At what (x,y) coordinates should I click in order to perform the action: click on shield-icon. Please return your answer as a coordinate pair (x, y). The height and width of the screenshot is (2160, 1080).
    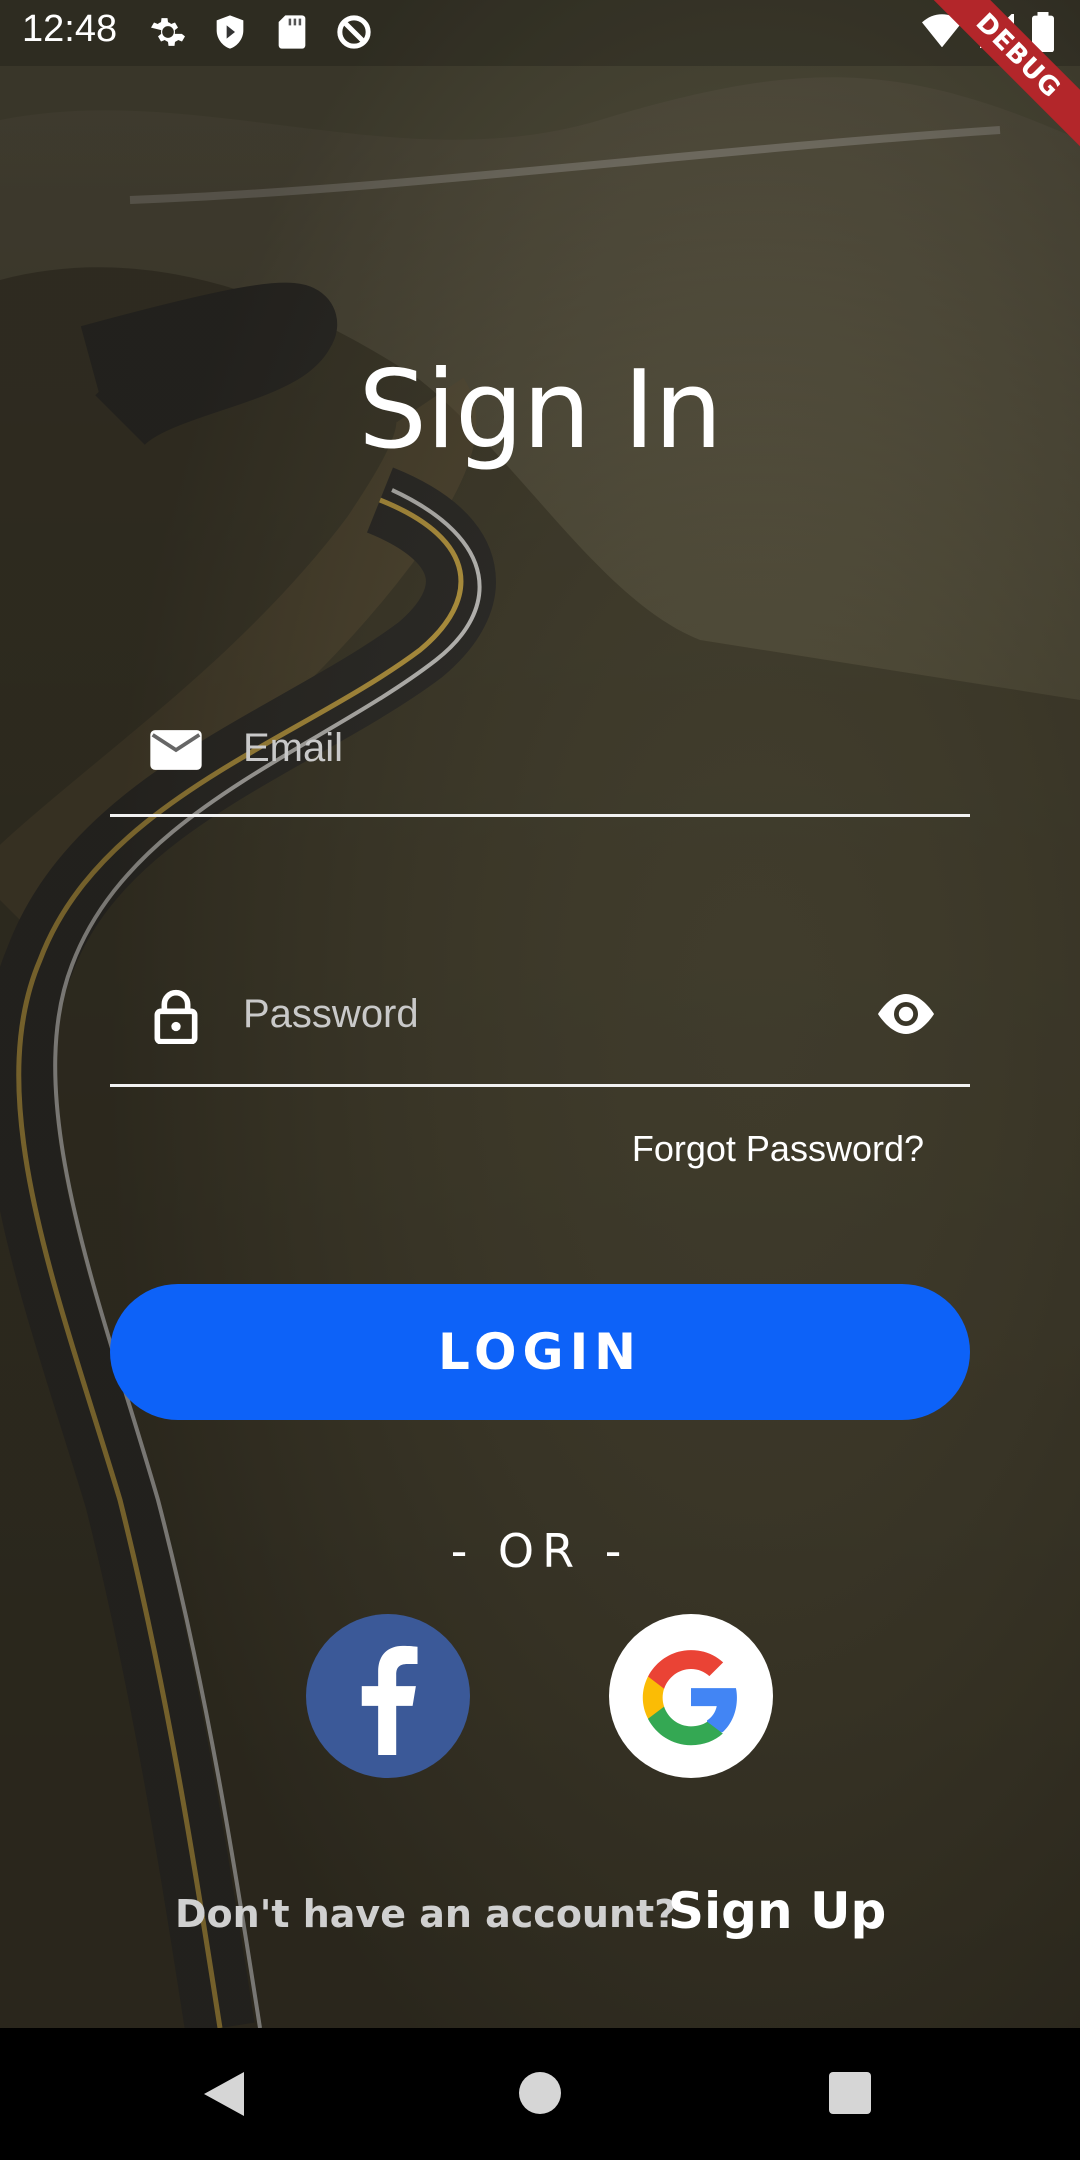
    Looking at the image, I should click on (230, 32).